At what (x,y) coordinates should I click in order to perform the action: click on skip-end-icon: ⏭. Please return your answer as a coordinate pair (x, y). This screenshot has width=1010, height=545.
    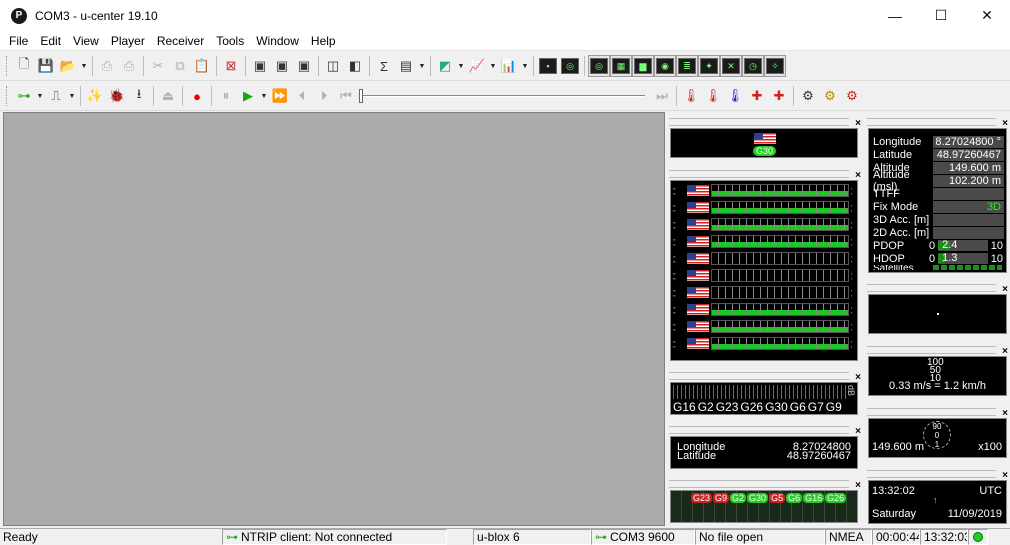
    Looking at the image, I should click on (662, 96).